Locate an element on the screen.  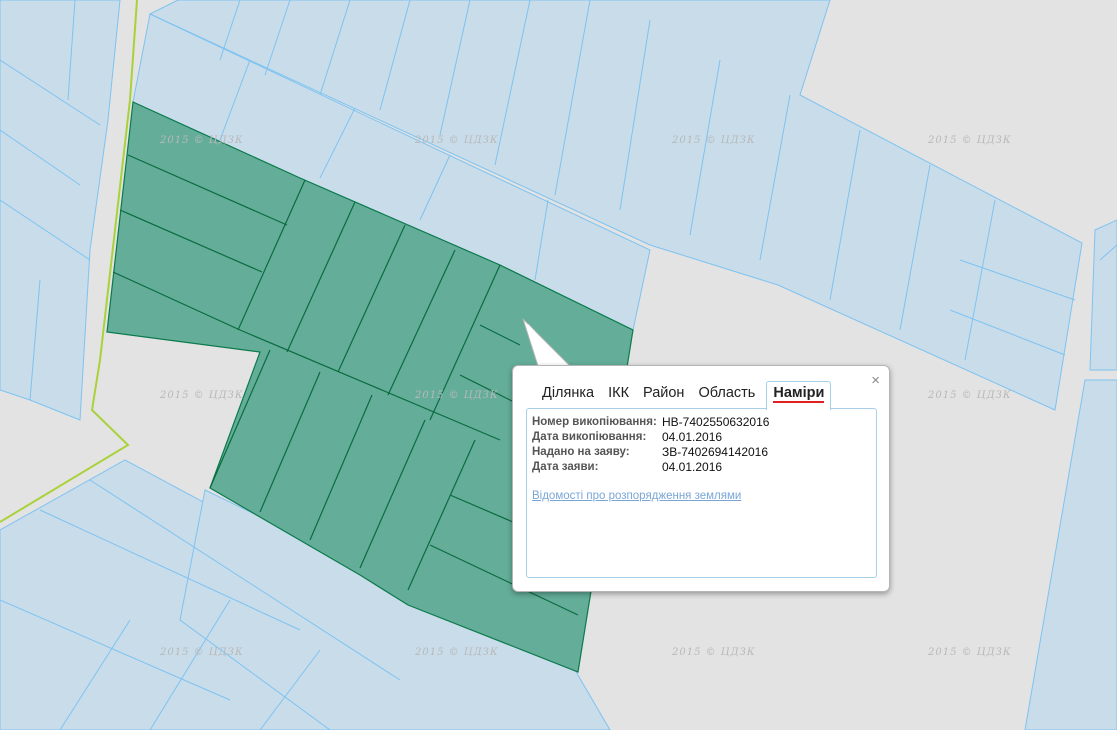
tab-dilianka: Ділянка is located at coordinates (568, 394).